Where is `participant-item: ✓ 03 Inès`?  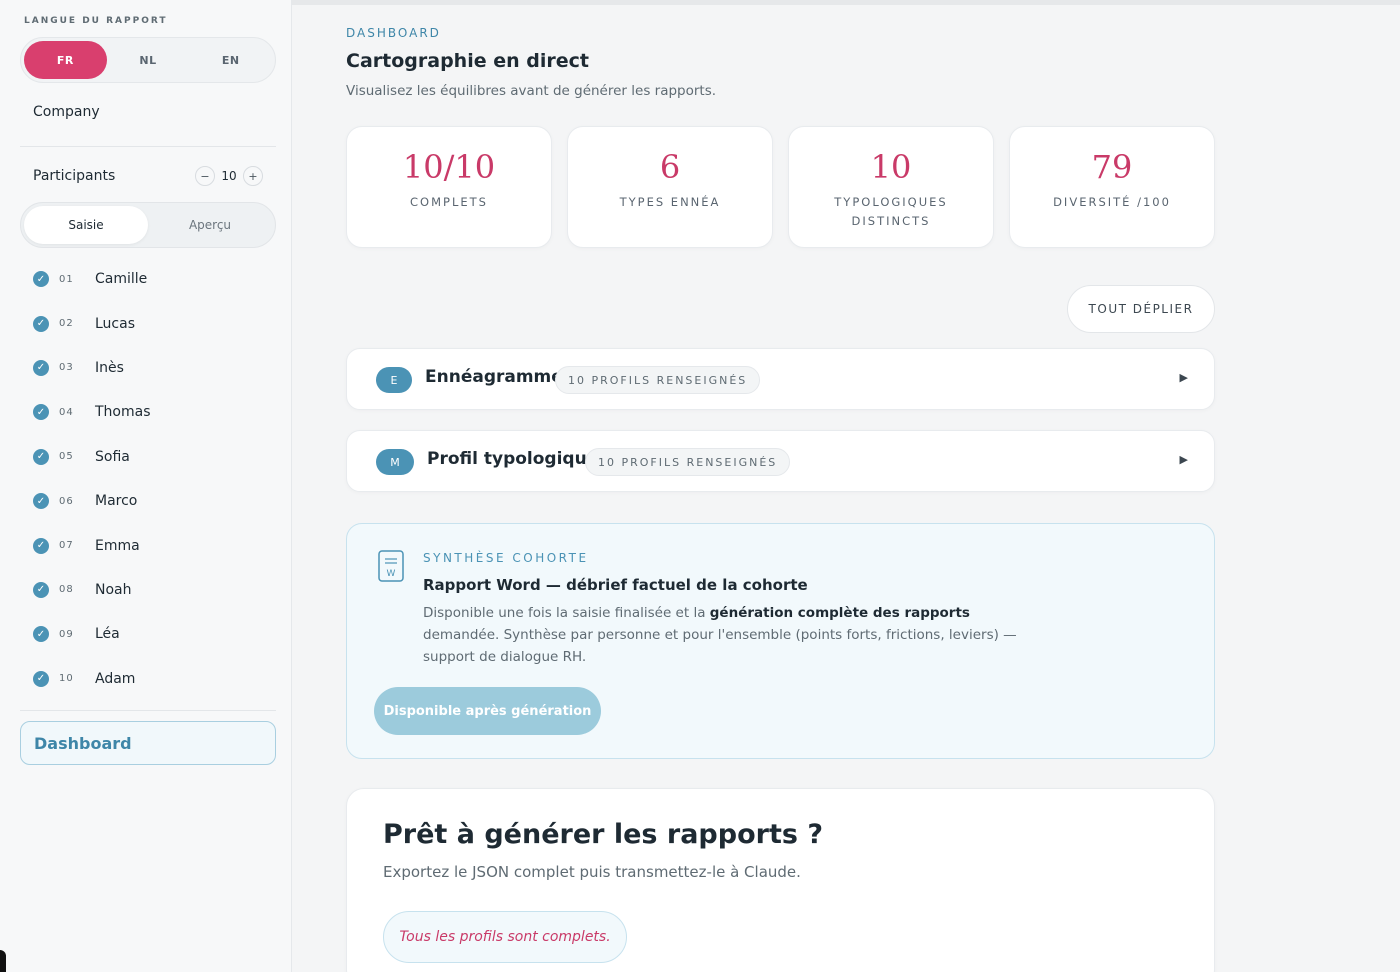 participant-item: ✓ 03 Inès is located at coordinates (153, 368).